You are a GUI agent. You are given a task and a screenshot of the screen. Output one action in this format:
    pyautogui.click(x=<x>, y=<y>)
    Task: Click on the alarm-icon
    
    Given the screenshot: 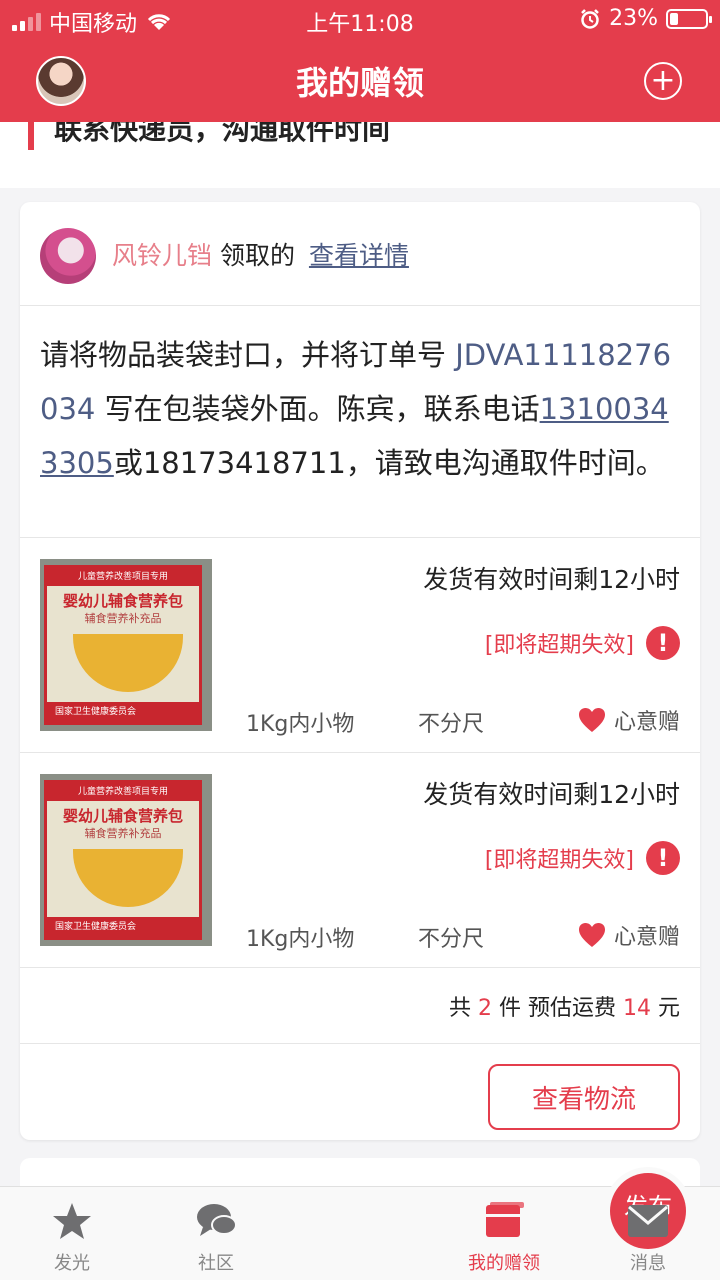 What is the action you would take?
    pyautogui.click(x=590, y=18)
    